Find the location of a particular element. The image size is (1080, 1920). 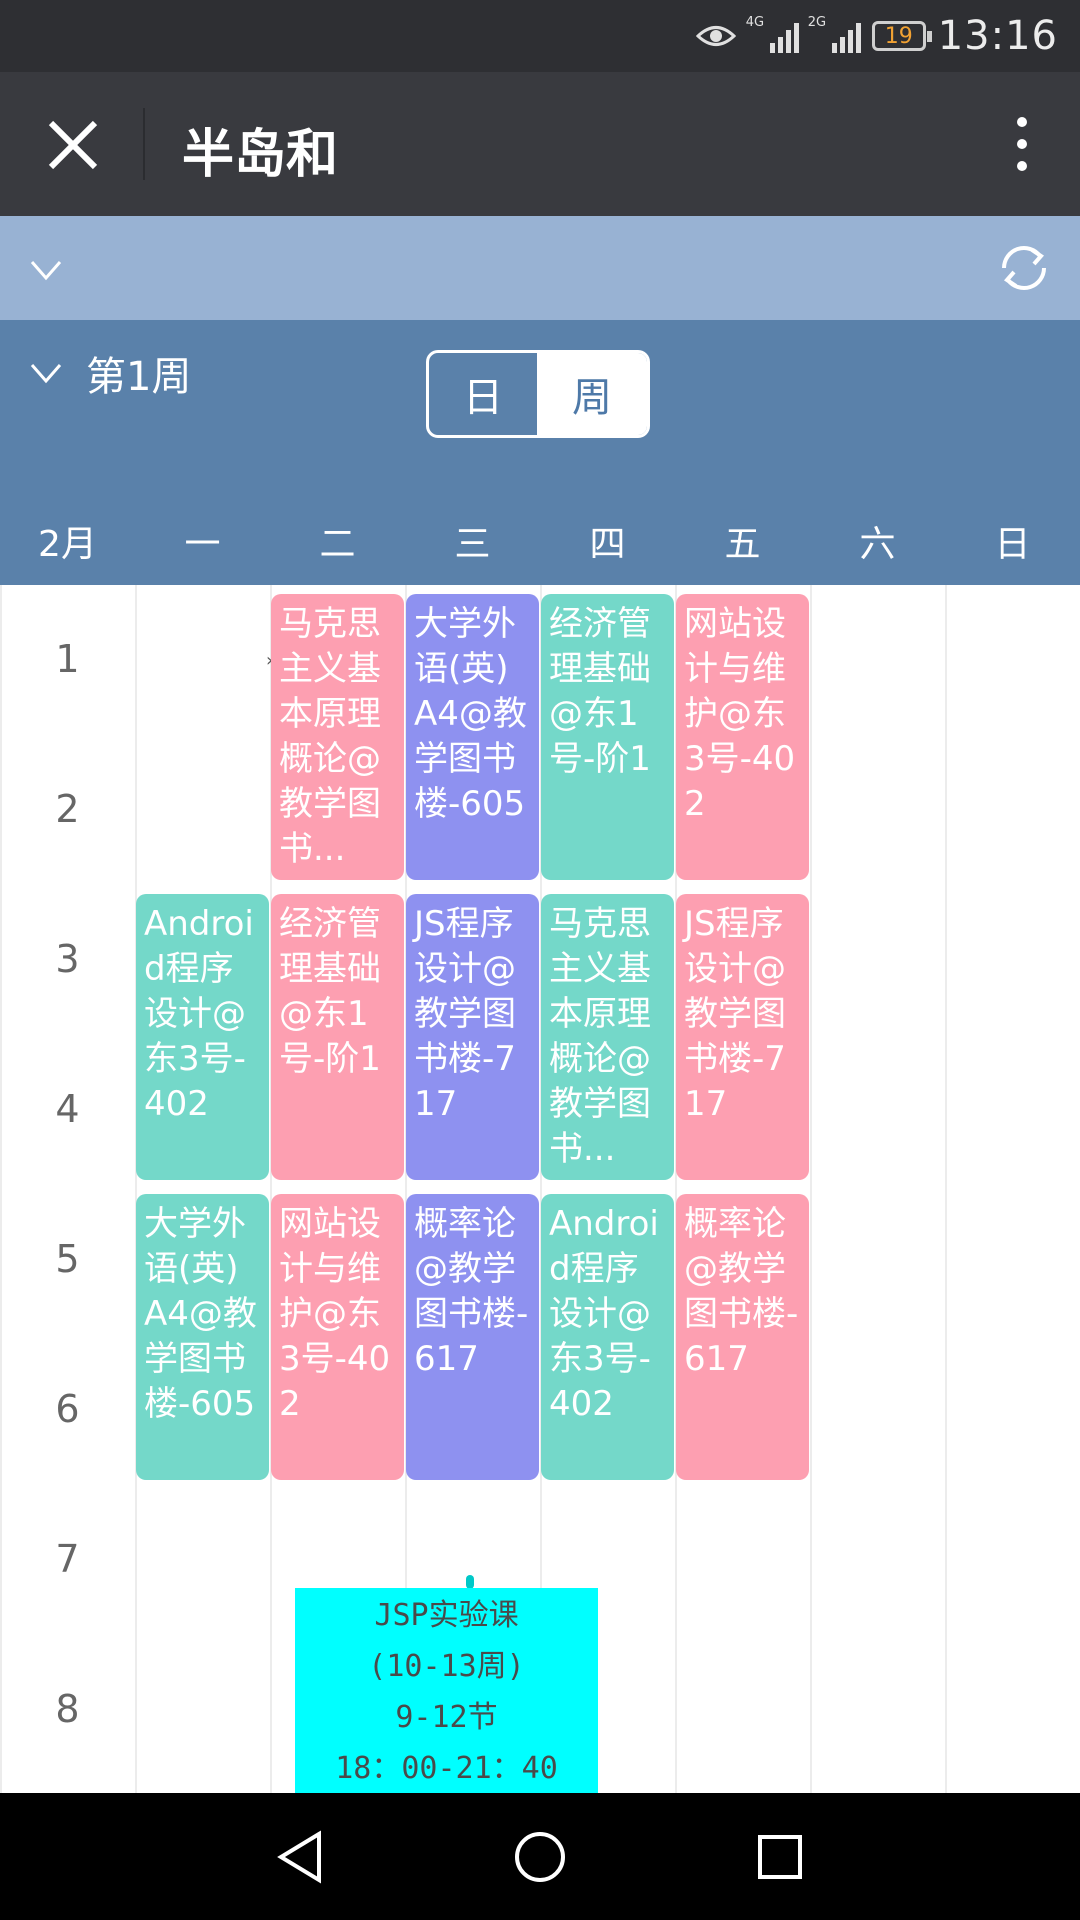

more-vertical-icon is located at coordinates (1022, 122).